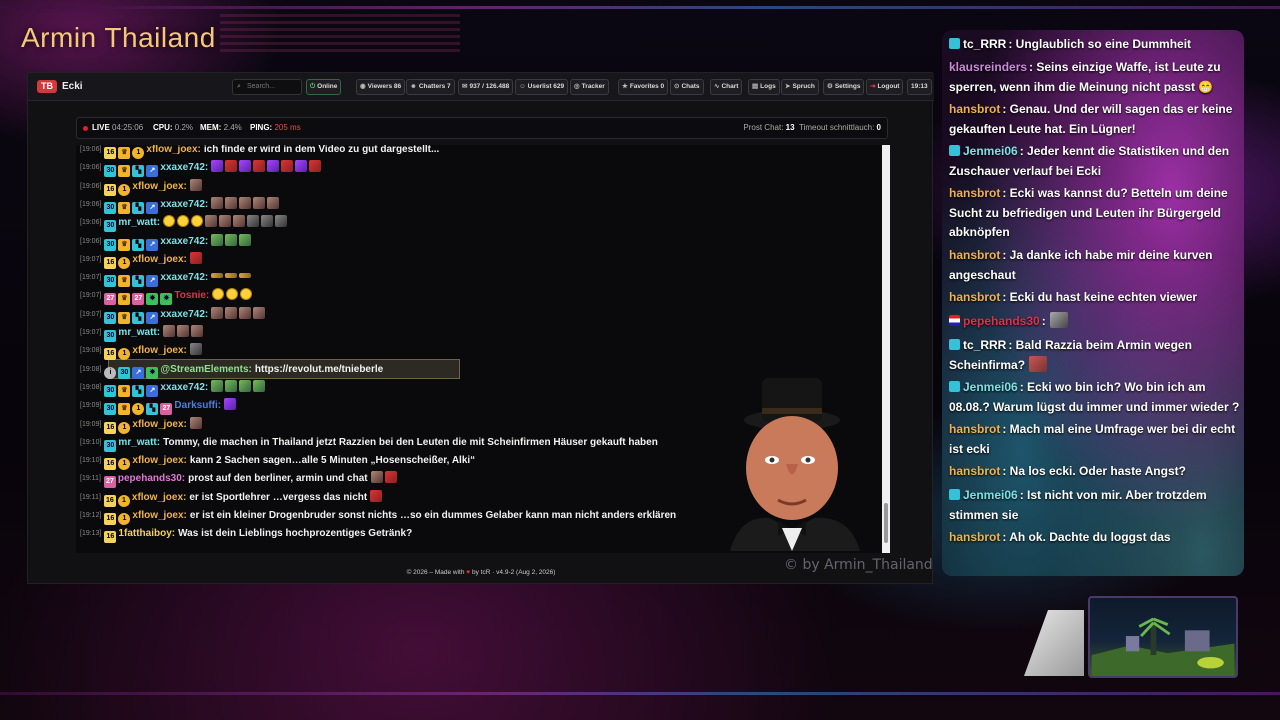  What do you see at coordinates (885, 87) in the screenshot?
I see `toolbar-button-logout: ⇥ Logout` at bounding box center [885, 87].